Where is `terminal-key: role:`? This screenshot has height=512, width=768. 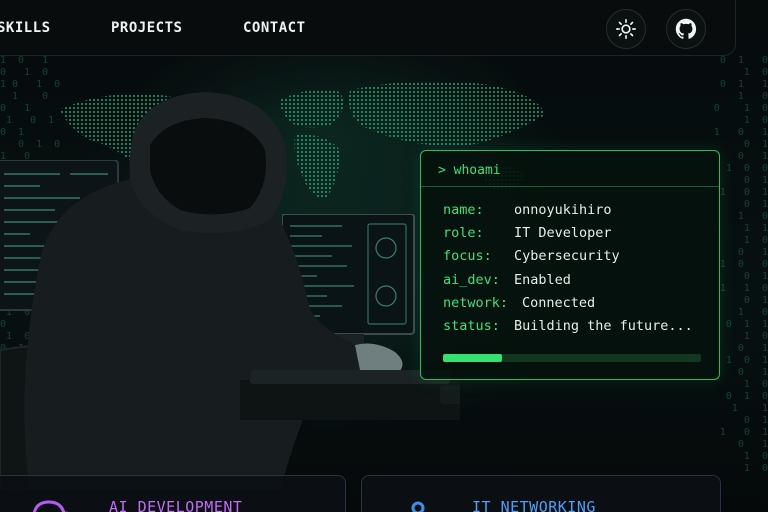 terminal-key: role: is located at coordinates (463, 233).